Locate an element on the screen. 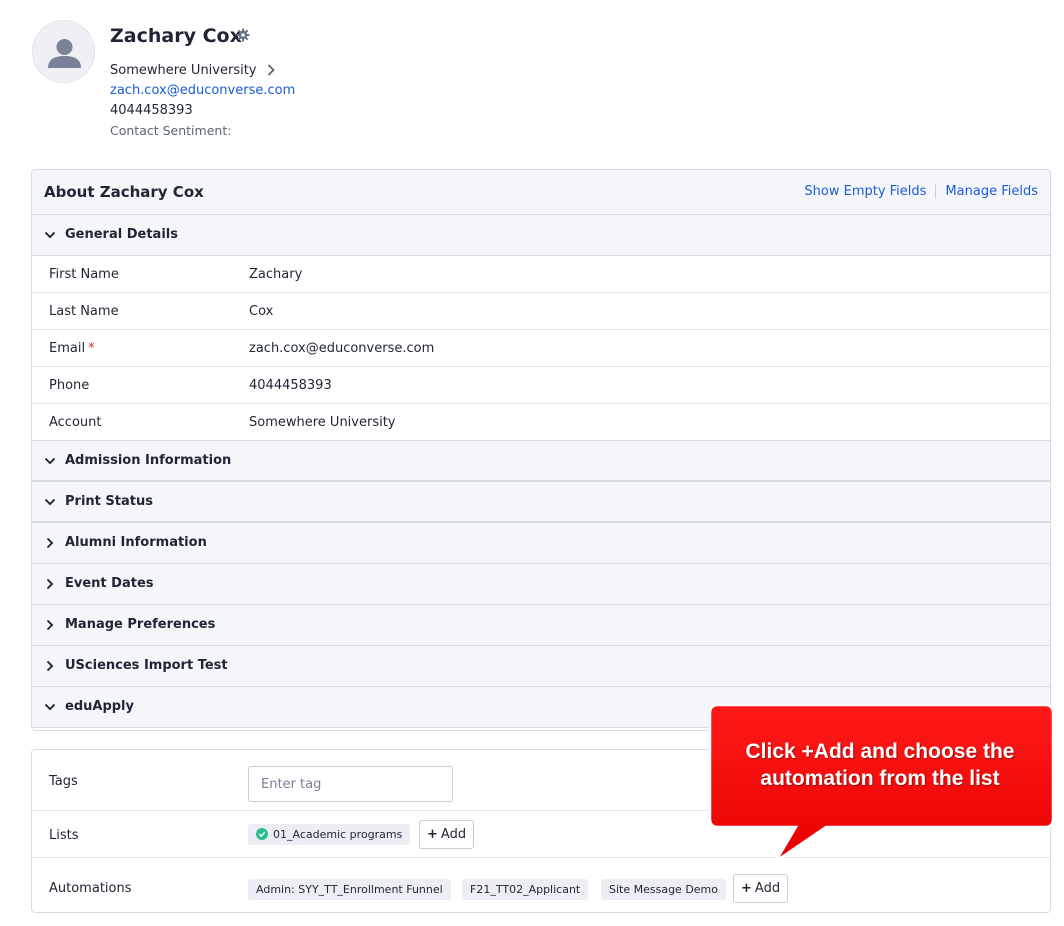 The height and width of the screenshot is (926, 1064). account-name: Somewhere University is located at coordinates (183, 70).